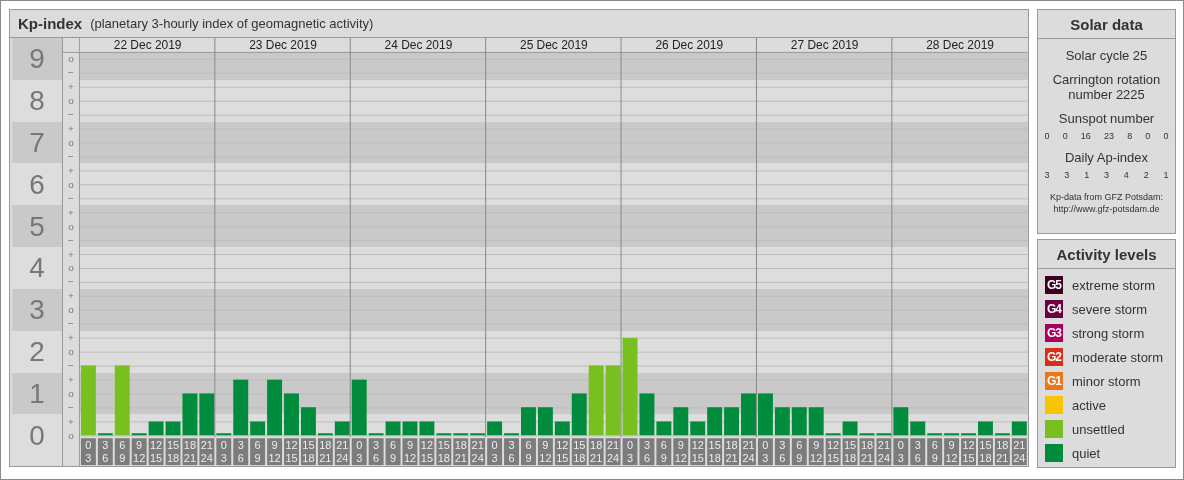 The width and height of the screenshot is (1184, 480). Describe the element at coordinates (1106, 118) in the screenshot. I see `sunspot-label: Sunspot number` at that location.